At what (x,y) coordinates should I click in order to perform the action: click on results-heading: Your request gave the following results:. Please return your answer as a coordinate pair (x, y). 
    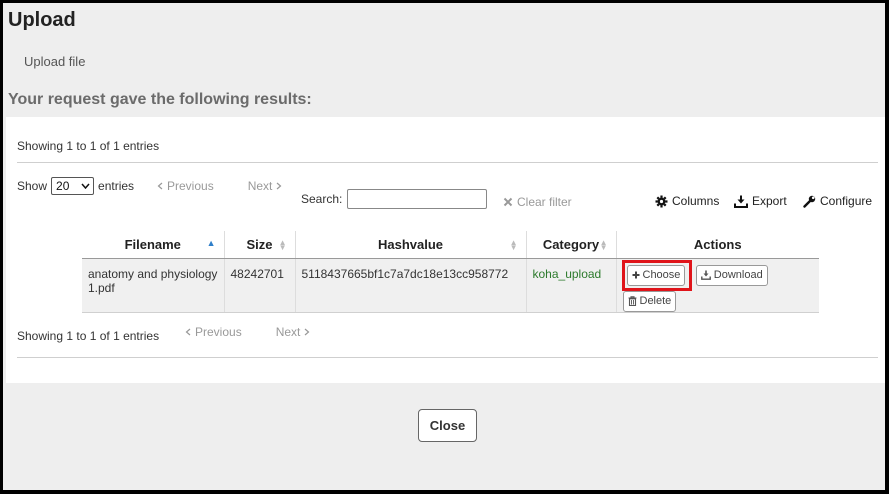
    Looking at the image, I should click on (160, 99).